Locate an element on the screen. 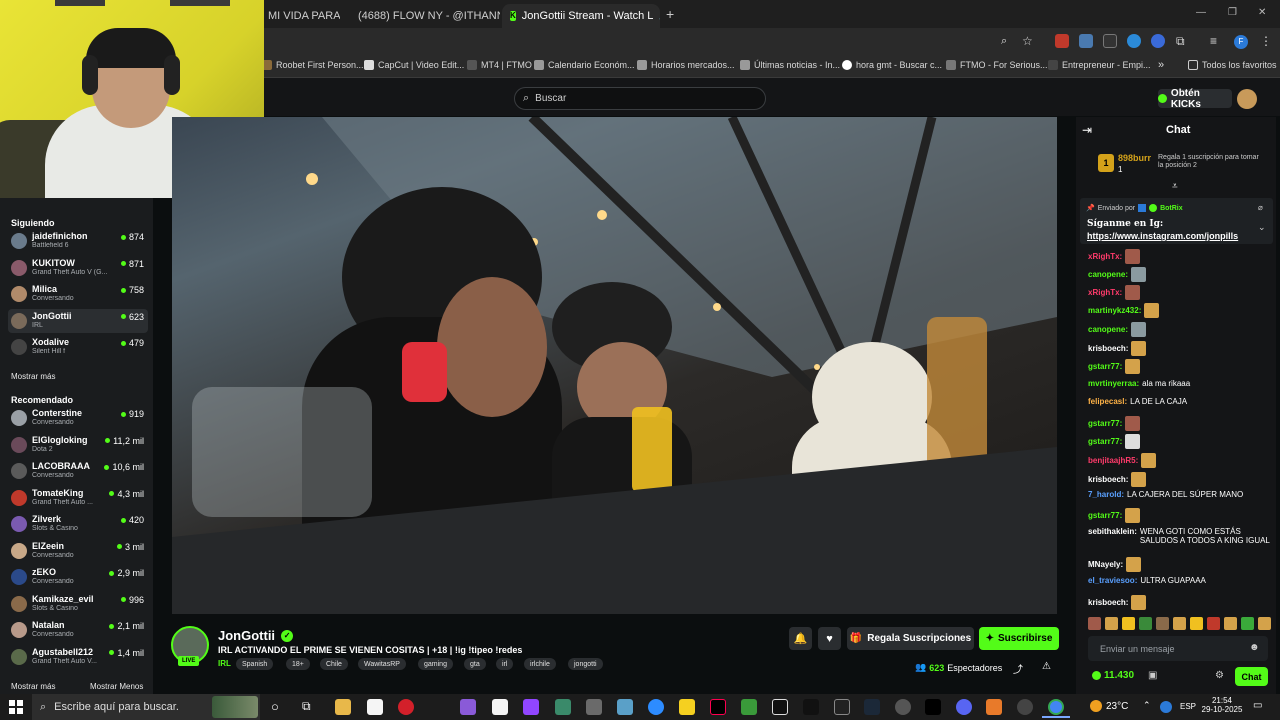 The image size is (1280, 720). stream-tag: gta is located at coordinates (475, 664).